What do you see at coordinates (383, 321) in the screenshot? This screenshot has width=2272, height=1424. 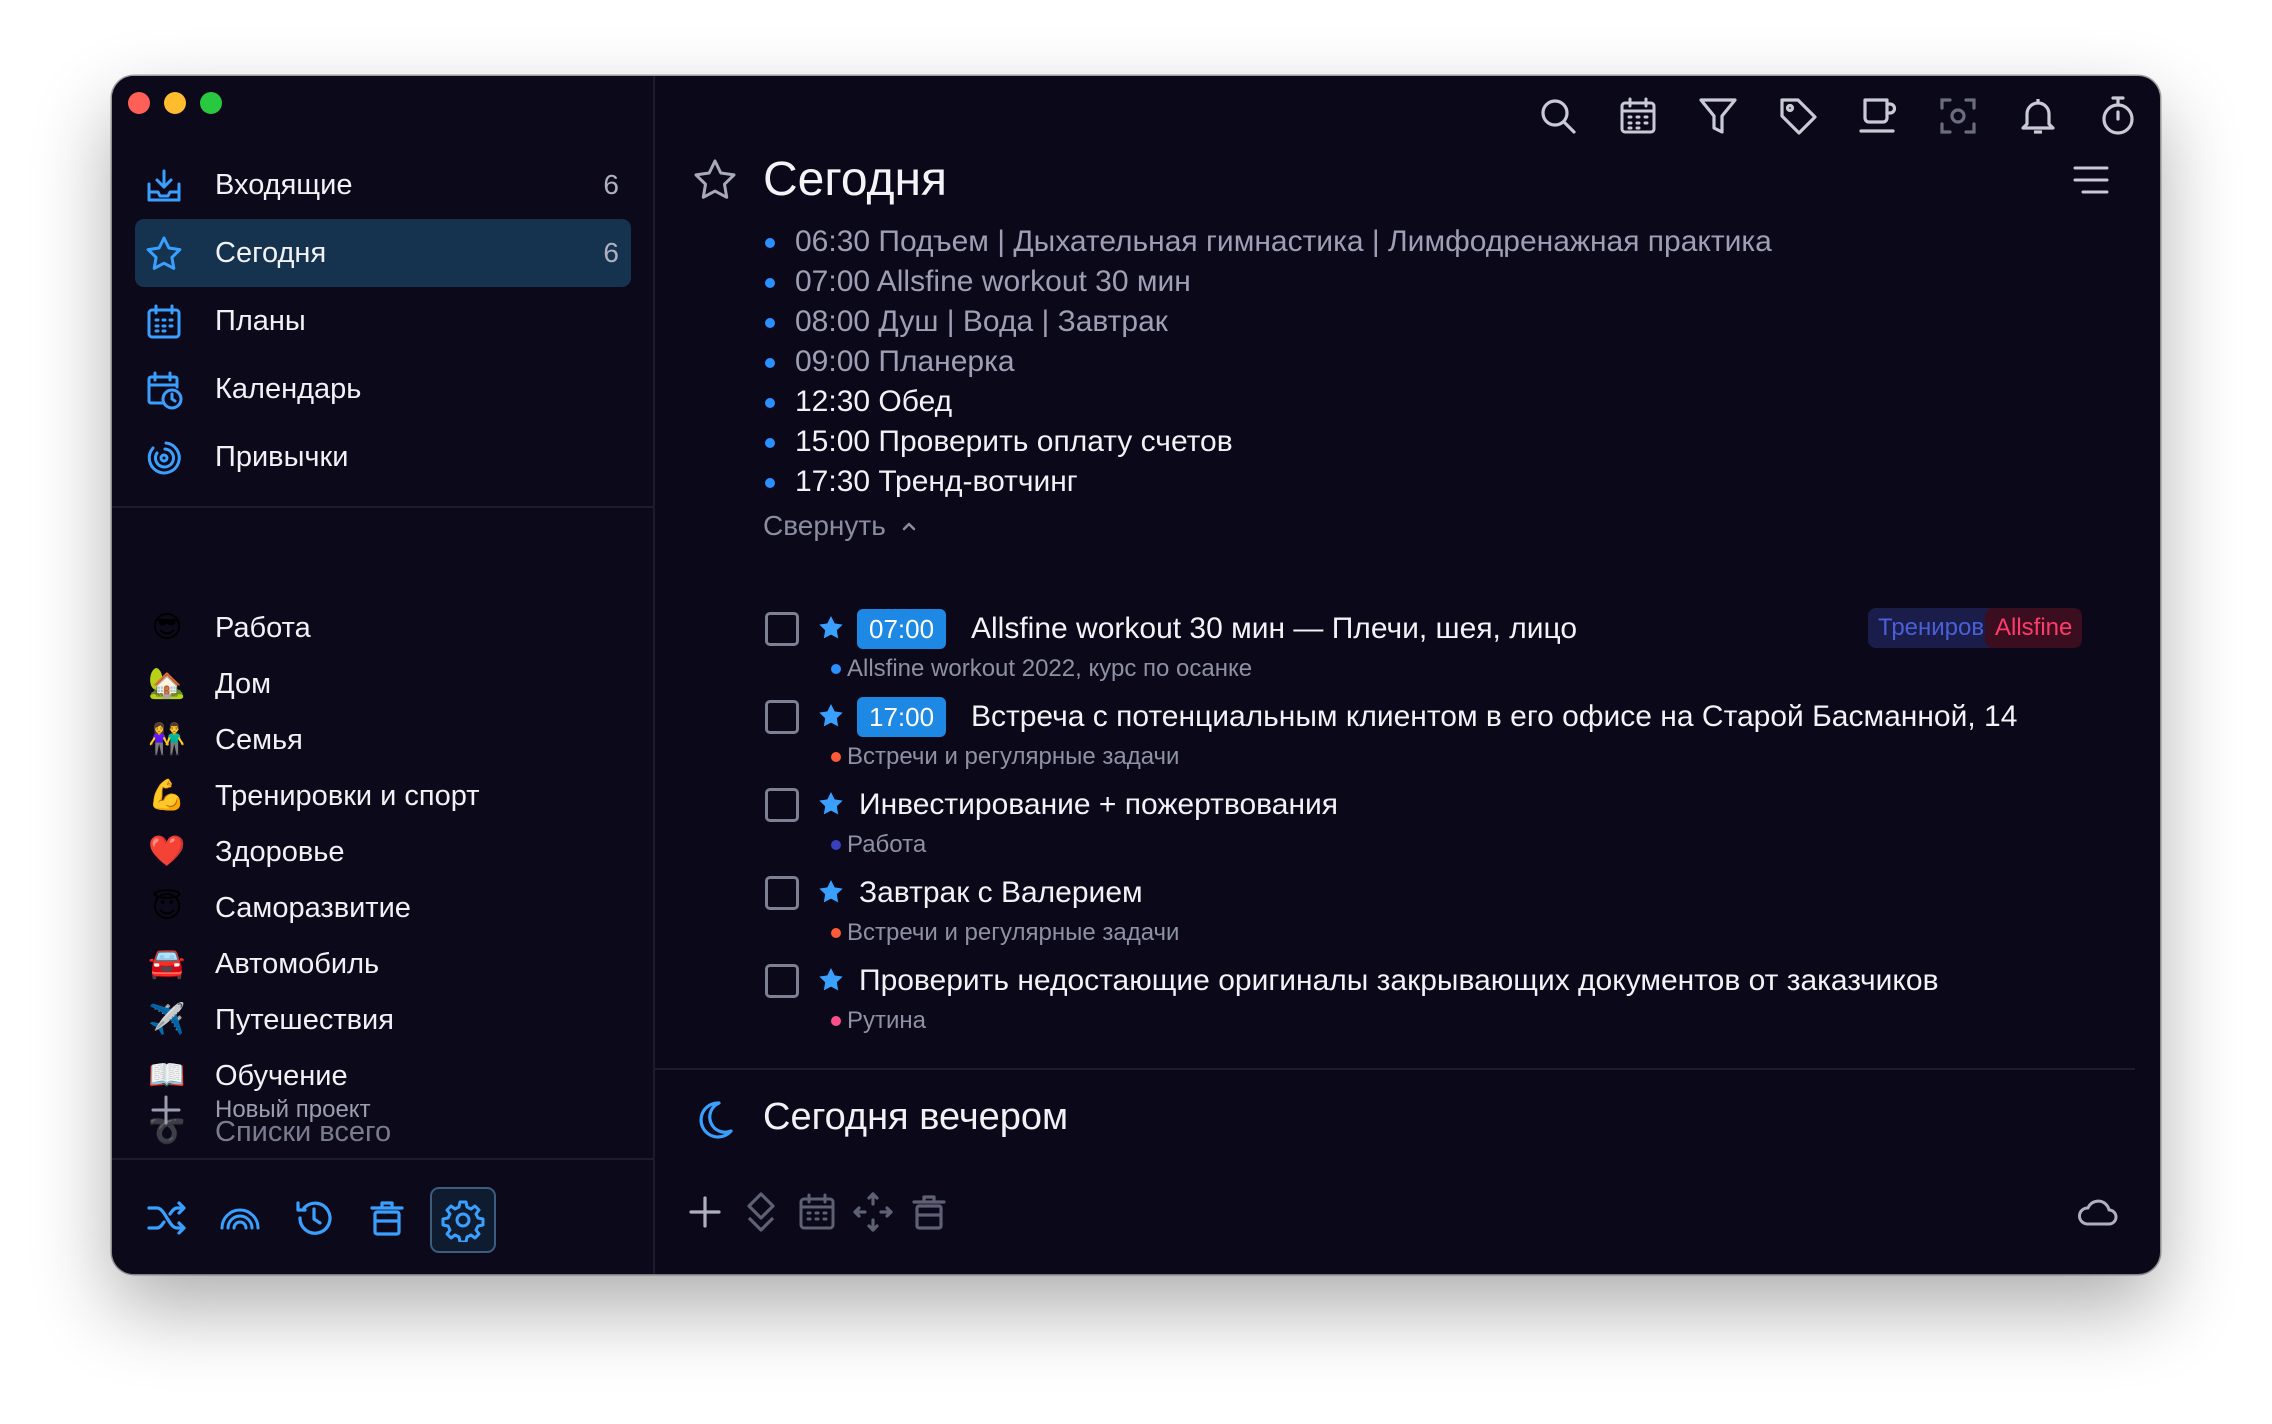 I see `sidebar-item-plans: Планы` at bounding box center [383, 321].